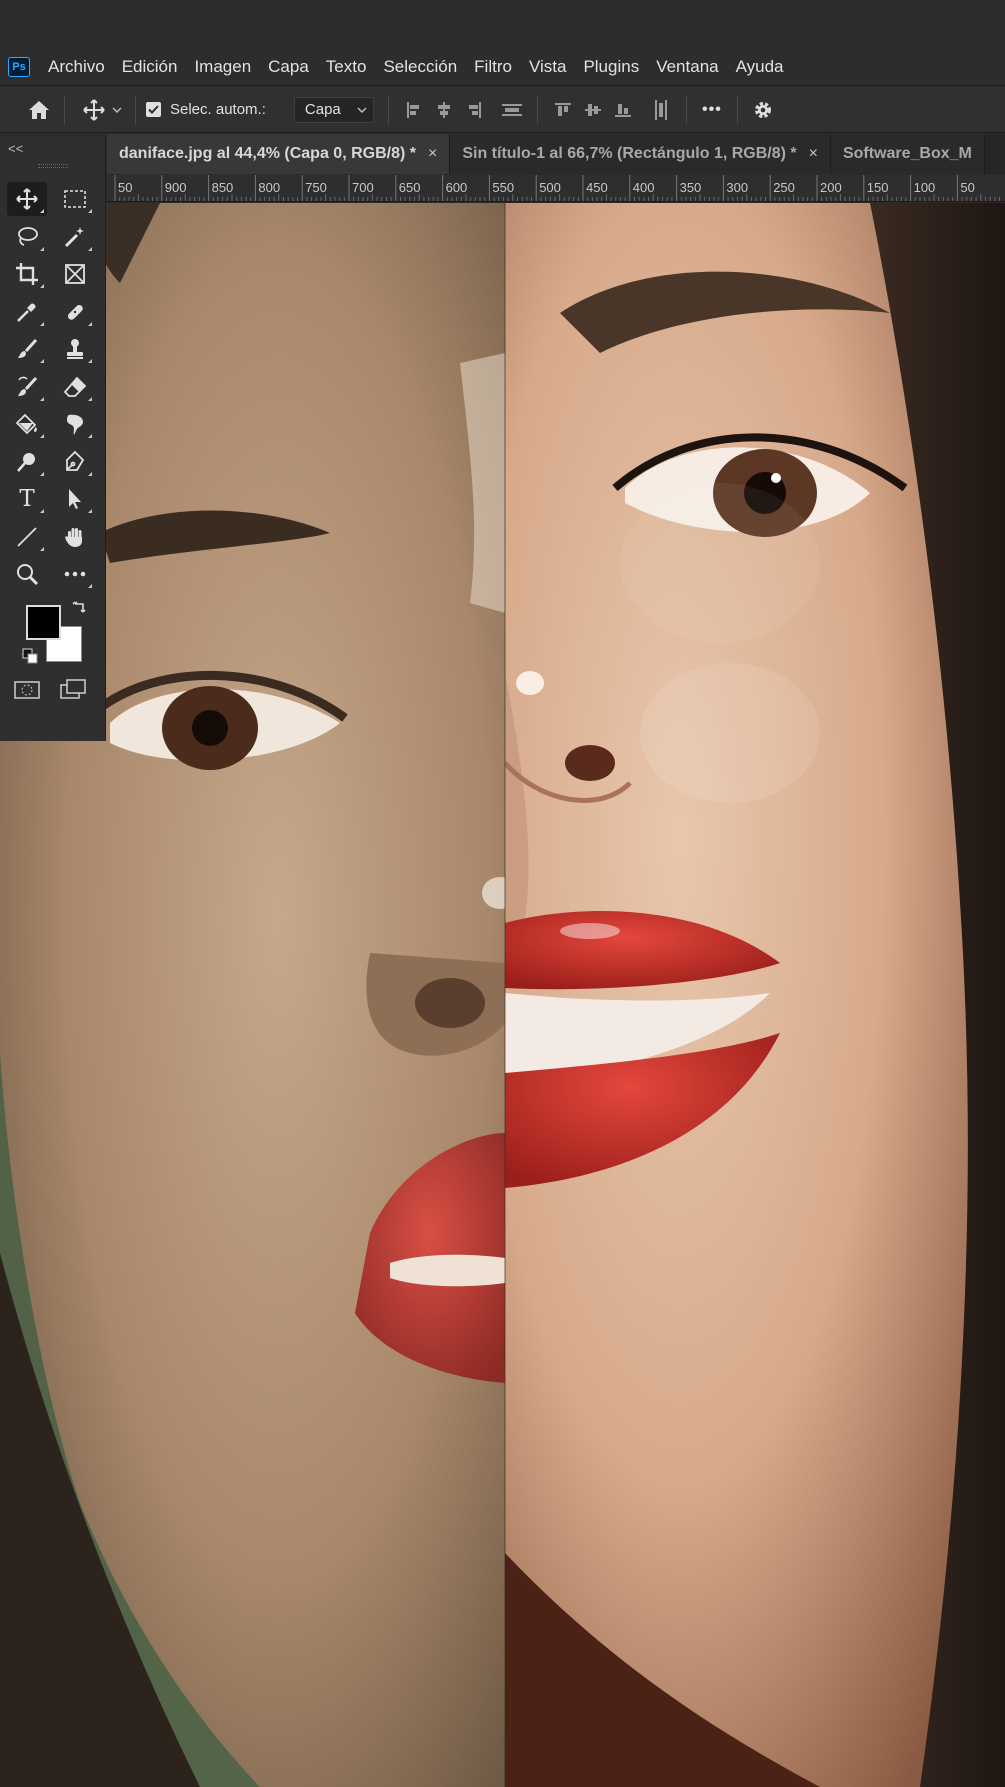 The width and height of the screenshot is (1005, 1787). I want to click on marquee-tool, so click(75, 199).